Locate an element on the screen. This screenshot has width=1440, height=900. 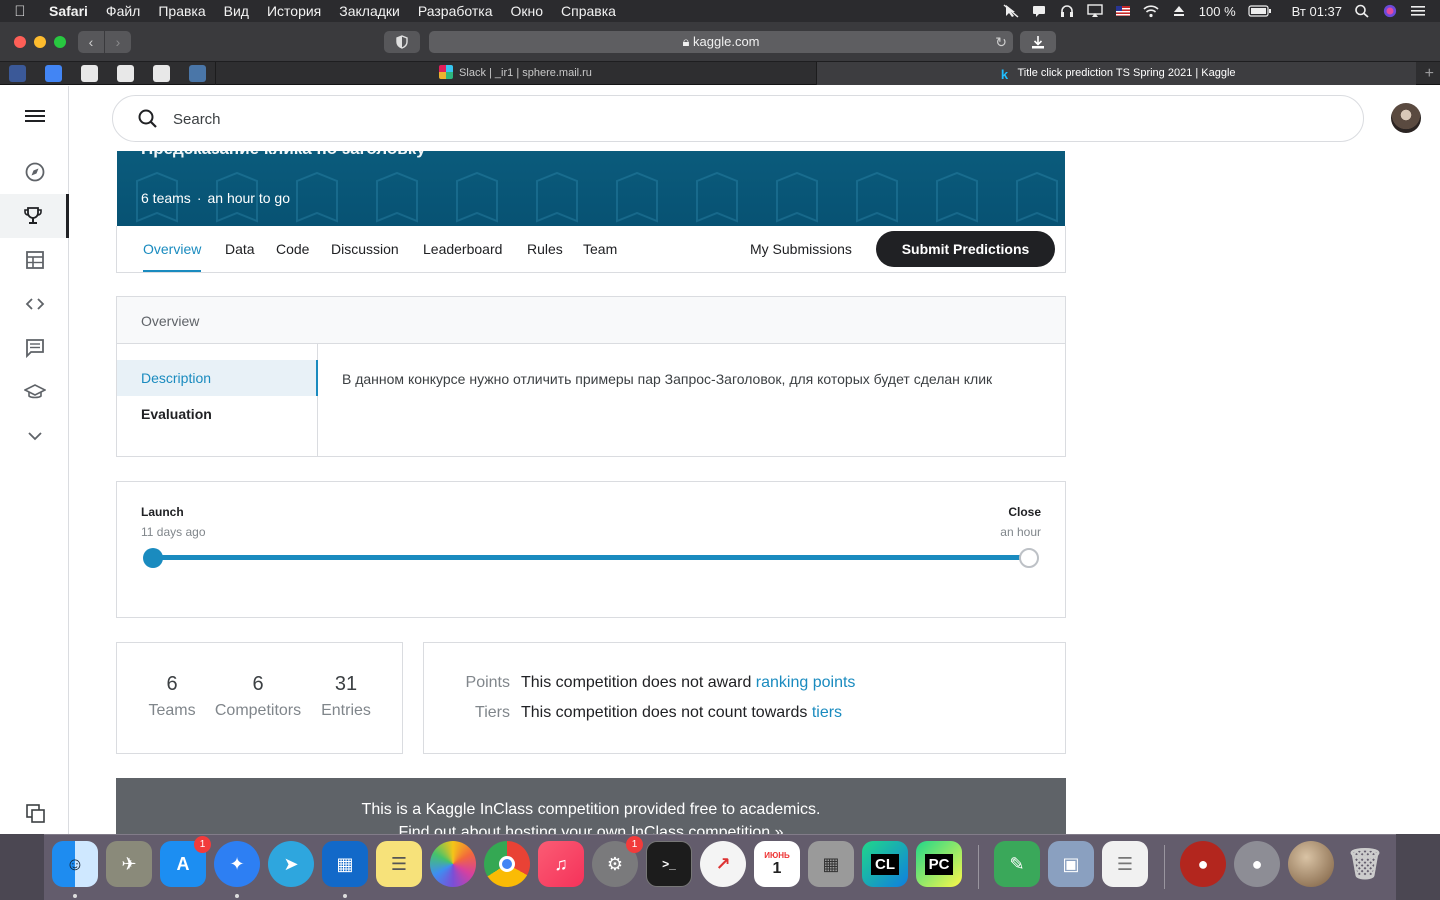
menu-help: Справка is located at coordinates (588, 11).